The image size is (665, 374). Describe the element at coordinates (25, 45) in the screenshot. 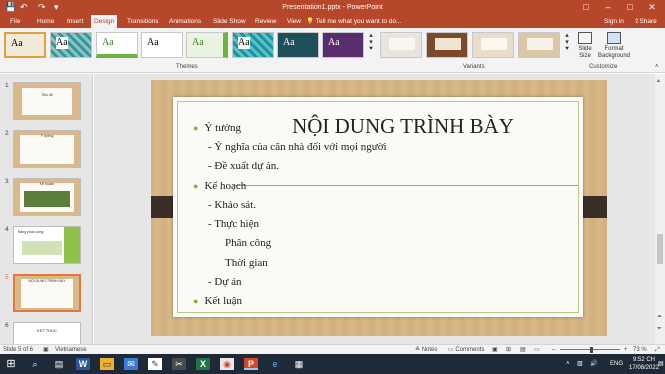

I see `theme-wood-type: Aa` at that location.